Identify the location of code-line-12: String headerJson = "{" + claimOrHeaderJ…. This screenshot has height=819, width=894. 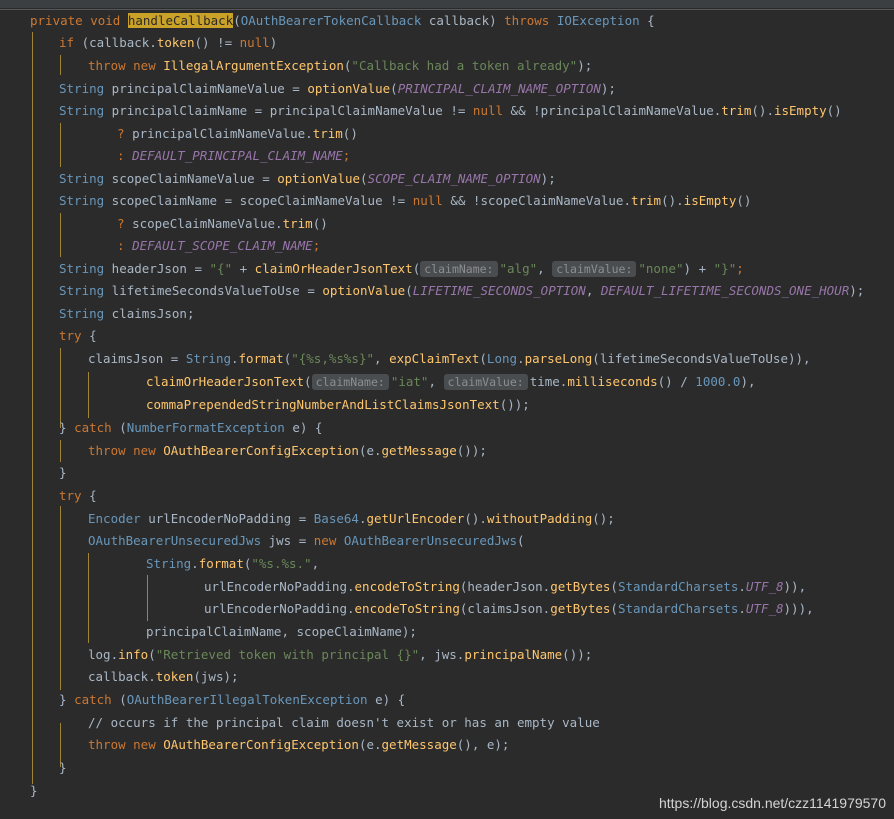
(401, 269).